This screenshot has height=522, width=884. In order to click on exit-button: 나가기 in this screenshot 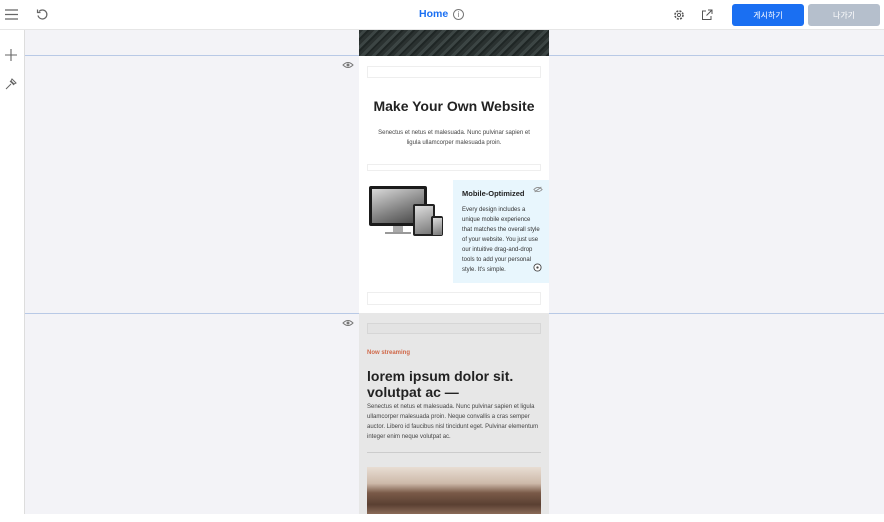, I will do `click(844, 15)`.